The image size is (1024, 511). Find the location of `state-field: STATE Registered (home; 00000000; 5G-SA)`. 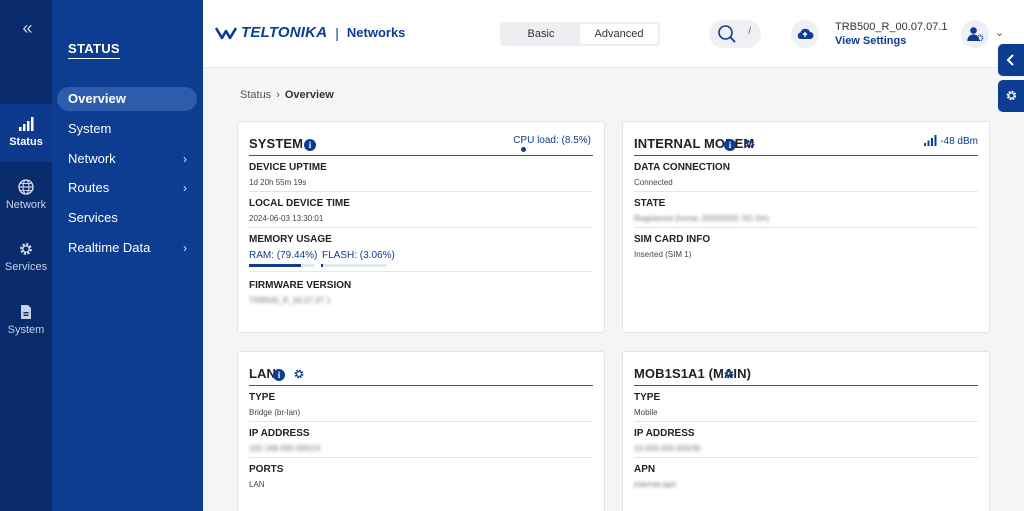

state-field: STATE Registered (home; 00000000; 5G-SA) is located at coordinates (806, 210).